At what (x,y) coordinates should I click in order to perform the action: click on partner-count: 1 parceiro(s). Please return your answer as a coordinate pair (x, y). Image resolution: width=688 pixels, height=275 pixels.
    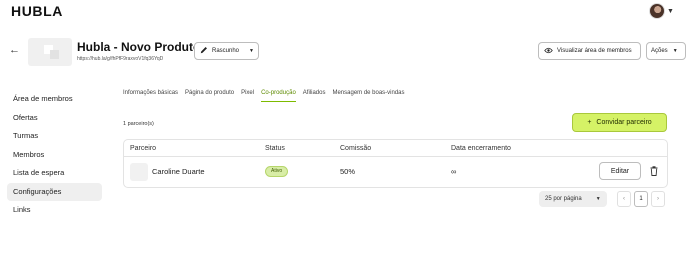
    Looking at the image, I should click on (138, 124).